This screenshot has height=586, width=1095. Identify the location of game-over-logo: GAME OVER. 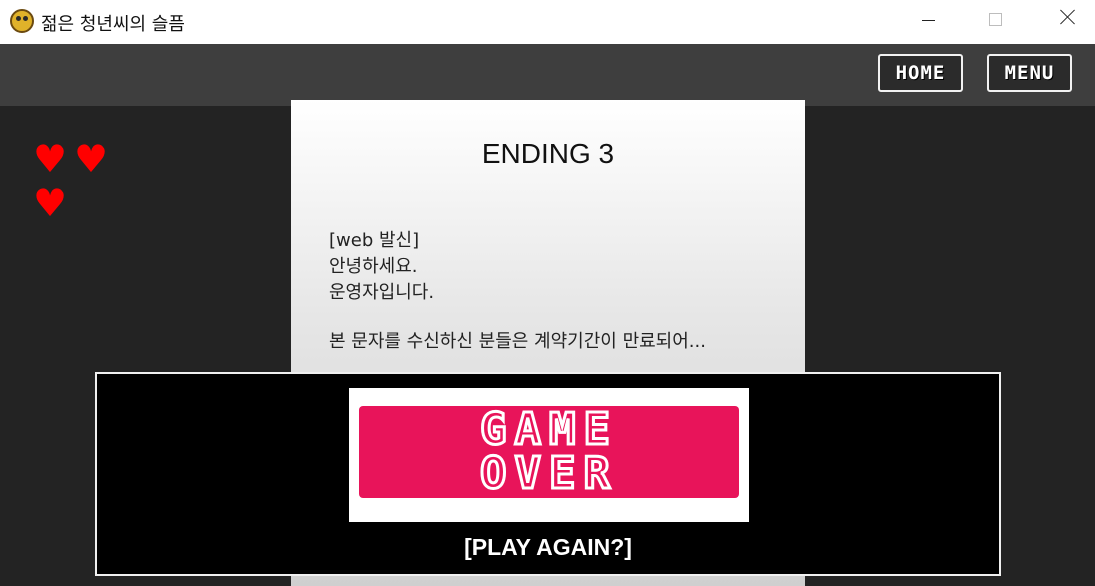
(549, 455).